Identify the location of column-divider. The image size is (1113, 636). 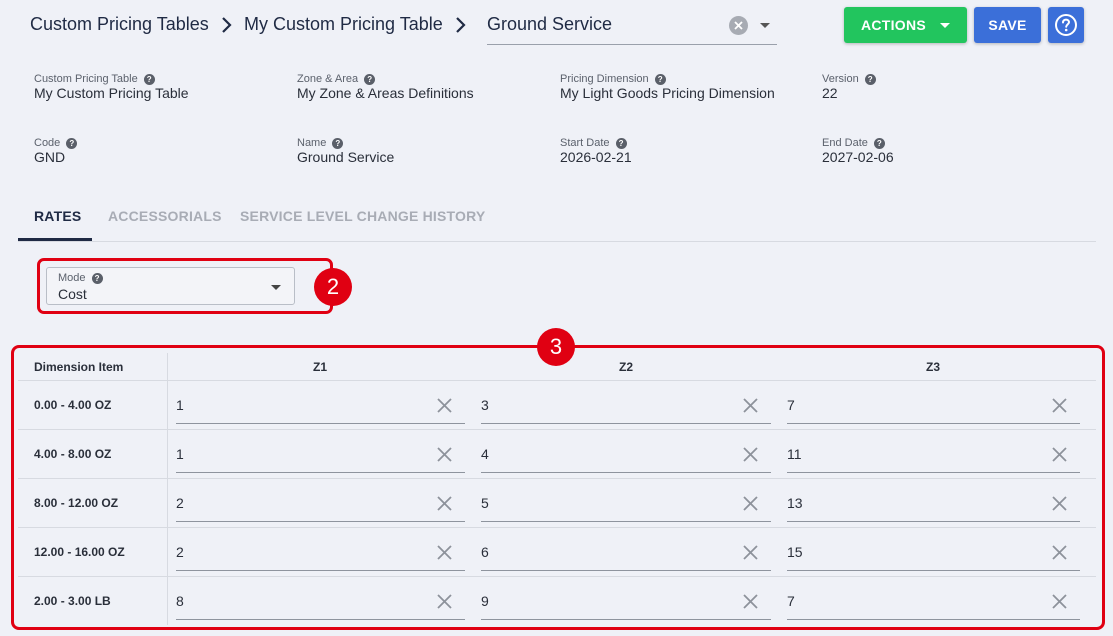
(167, 489).